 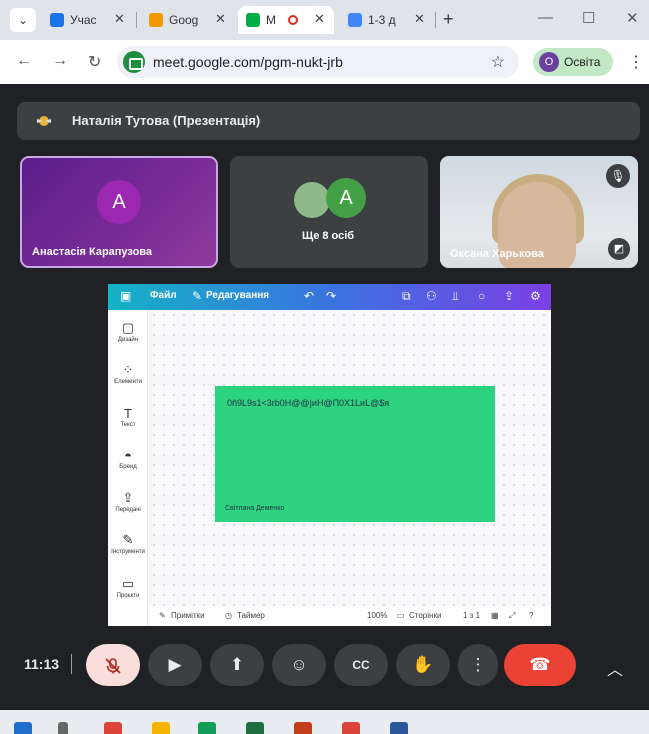 I want to click on presenter-name: Наталія Тутова (Презентація), so click(x=166, y=120).